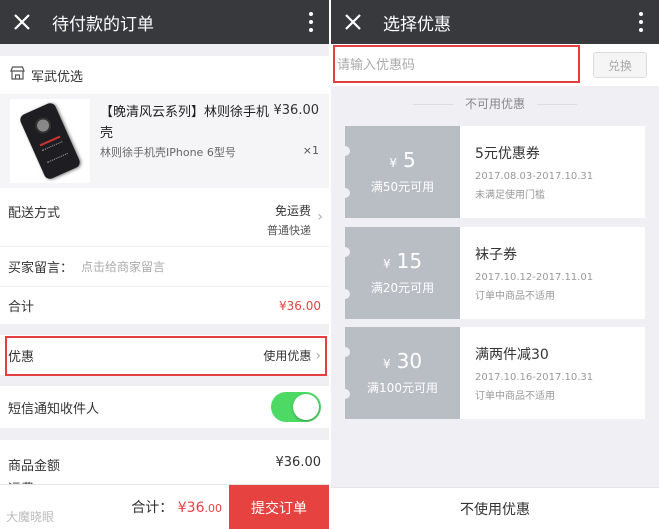  I want to click on shipping-method-row: 配送方式 免运费 普通快递 ›, so click(164, 217).